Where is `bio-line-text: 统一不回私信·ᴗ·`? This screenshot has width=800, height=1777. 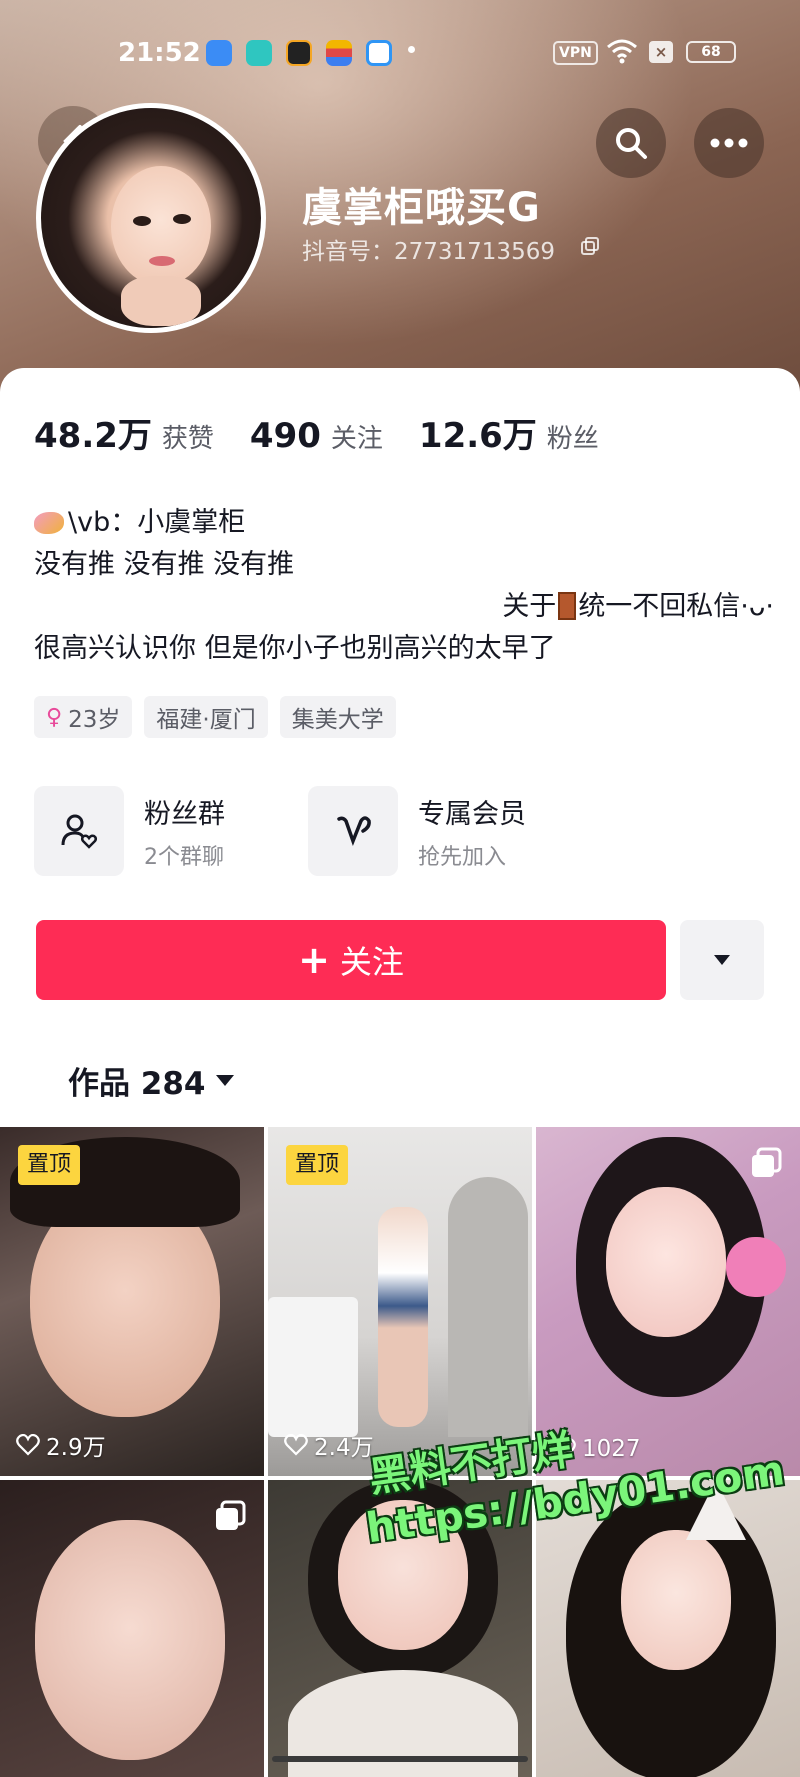
bio-line-text: 统一不回私信·ᴗ· is located at coordinates (676, 606).